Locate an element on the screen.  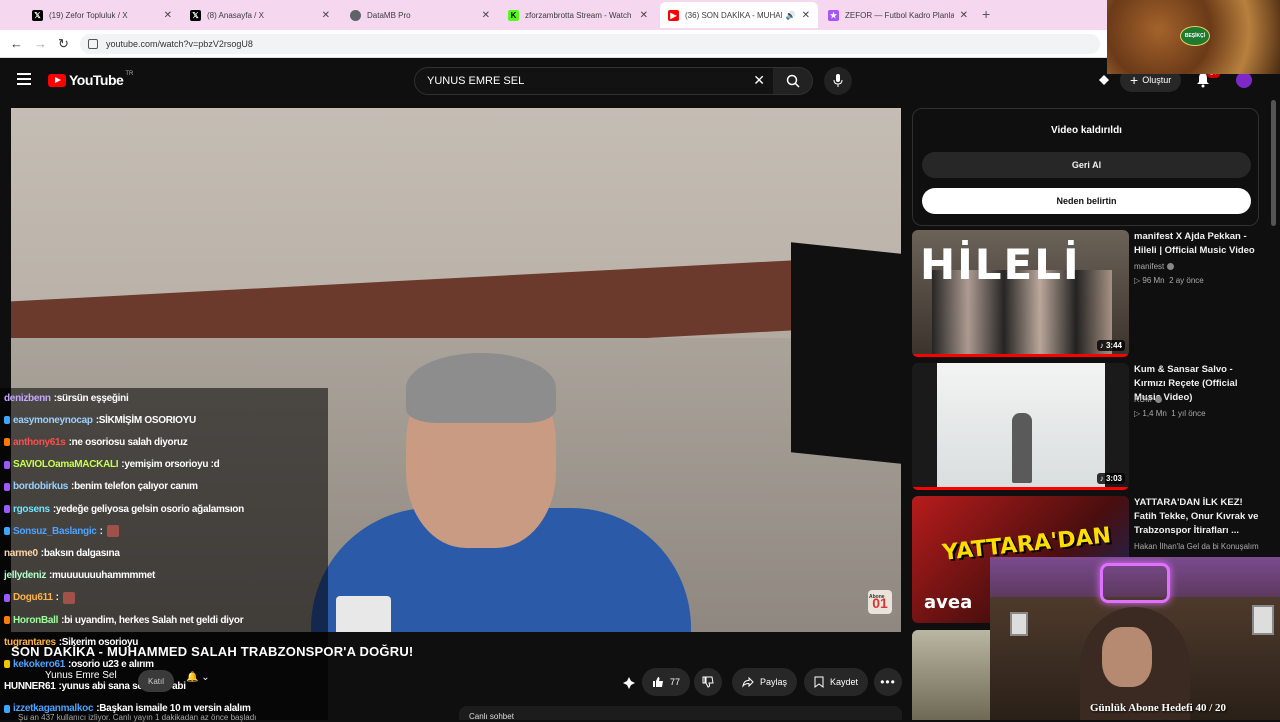
duration-badge: ♪ 3:44 is located at coordinates (1110, 345).